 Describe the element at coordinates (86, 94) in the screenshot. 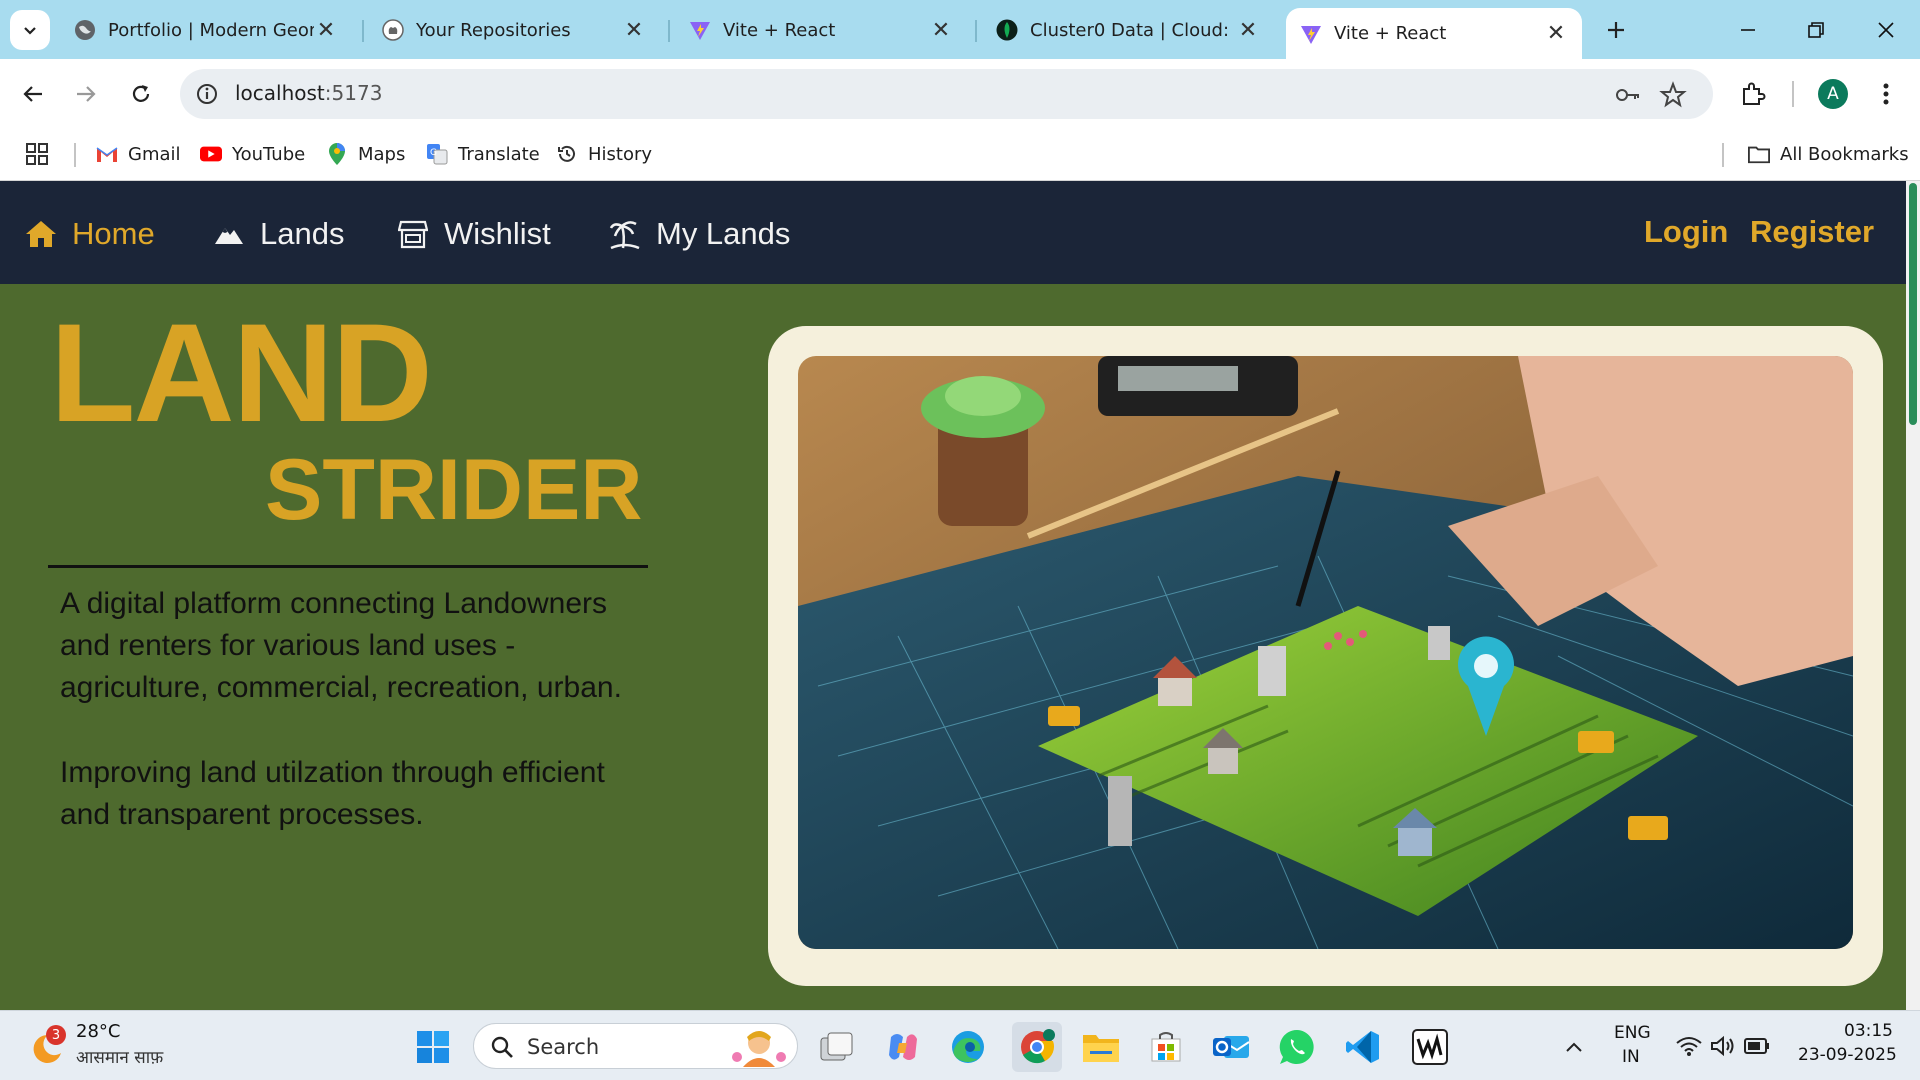

I see `forward-button` at that location.